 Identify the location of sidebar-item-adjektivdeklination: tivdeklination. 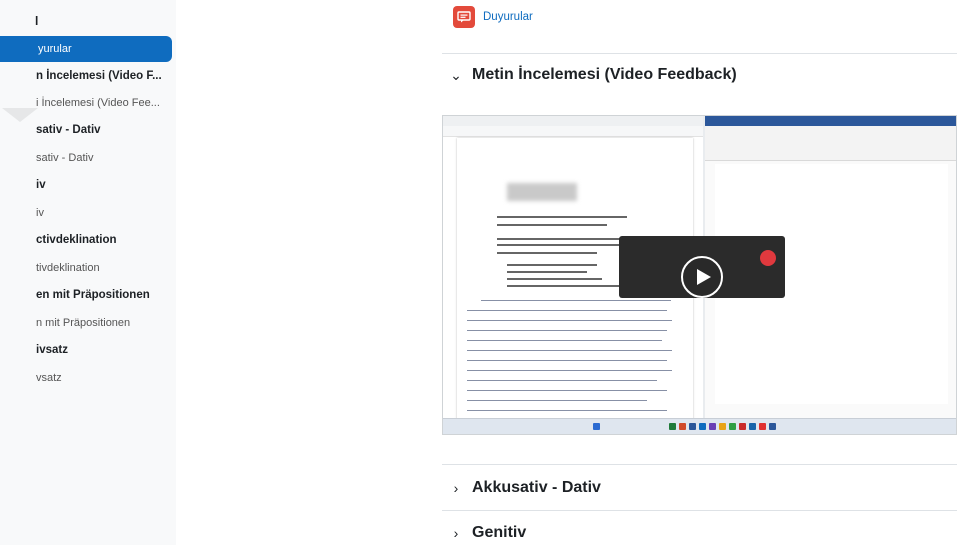
(86, 268).